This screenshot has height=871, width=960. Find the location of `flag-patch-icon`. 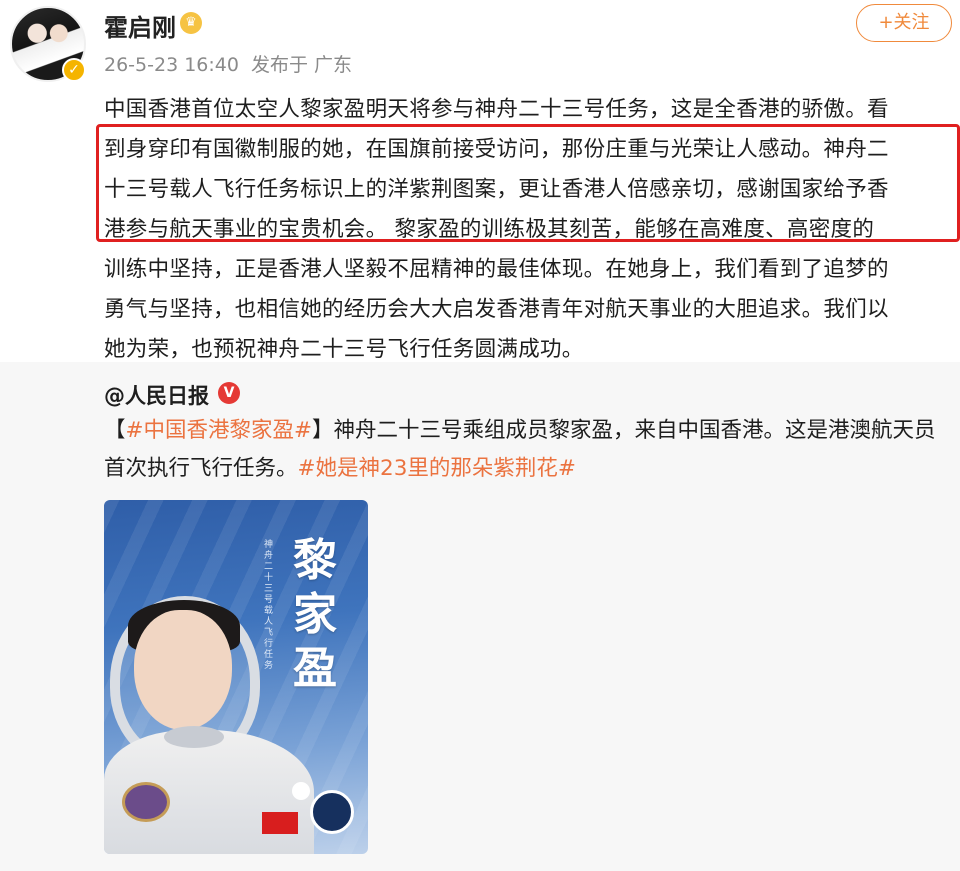

flag-patch-icon is located at coordinates (280, 823).